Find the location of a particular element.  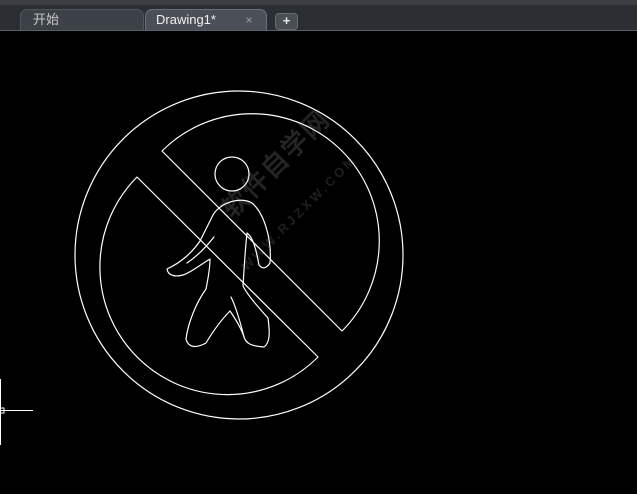

tab-drawing1: Drawing1* × is located at coordinates (206, 19).